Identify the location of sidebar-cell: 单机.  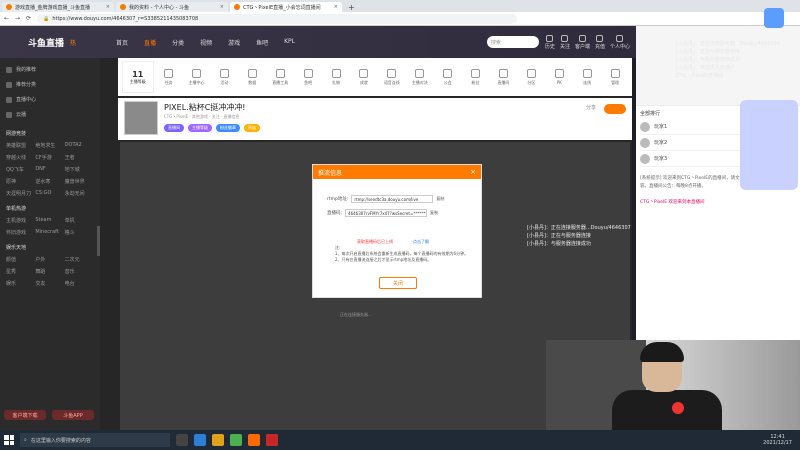
(79, 220).